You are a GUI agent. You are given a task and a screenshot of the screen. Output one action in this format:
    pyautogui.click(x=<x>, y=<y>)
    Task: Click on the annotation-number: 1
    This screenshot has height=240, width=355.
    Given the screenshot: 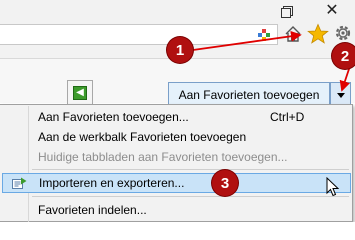 What is the action you would take?
    pyautogui.click(x=180, y=50)
    